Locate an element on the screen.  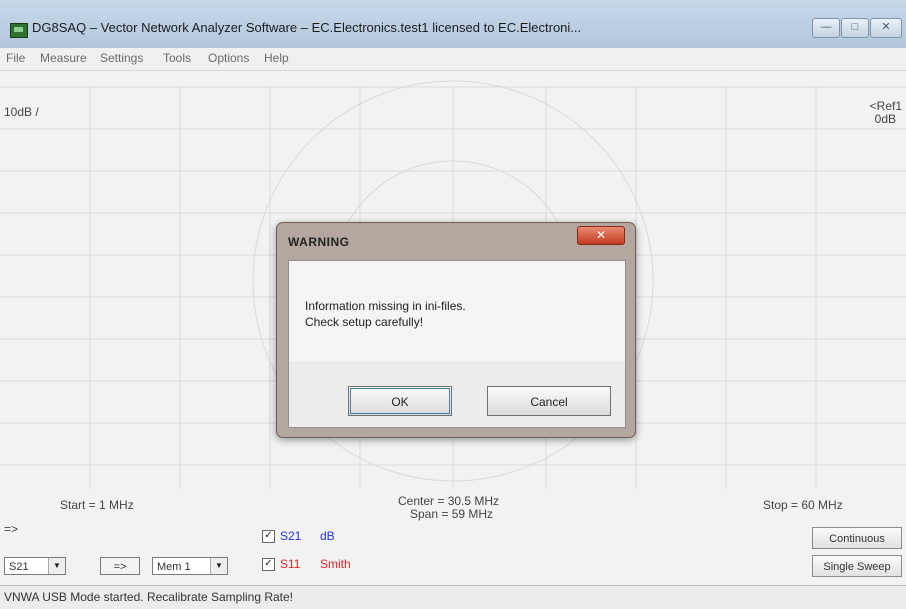
single-sweep-button: Single Sweep is located at coordinates (857, 566).